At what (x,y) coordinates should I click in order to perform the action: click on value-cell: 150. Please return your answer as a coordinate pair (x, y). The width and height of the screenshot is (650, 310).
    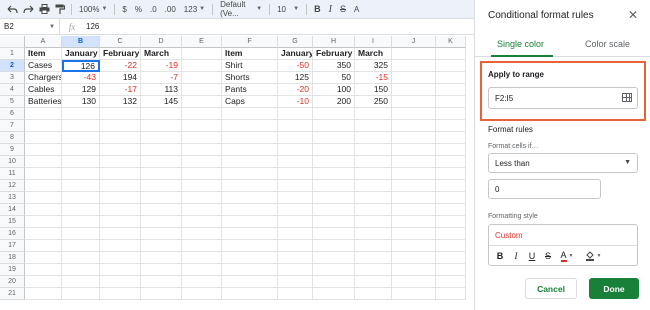
    Looking at the image, I should click on (373, 90).